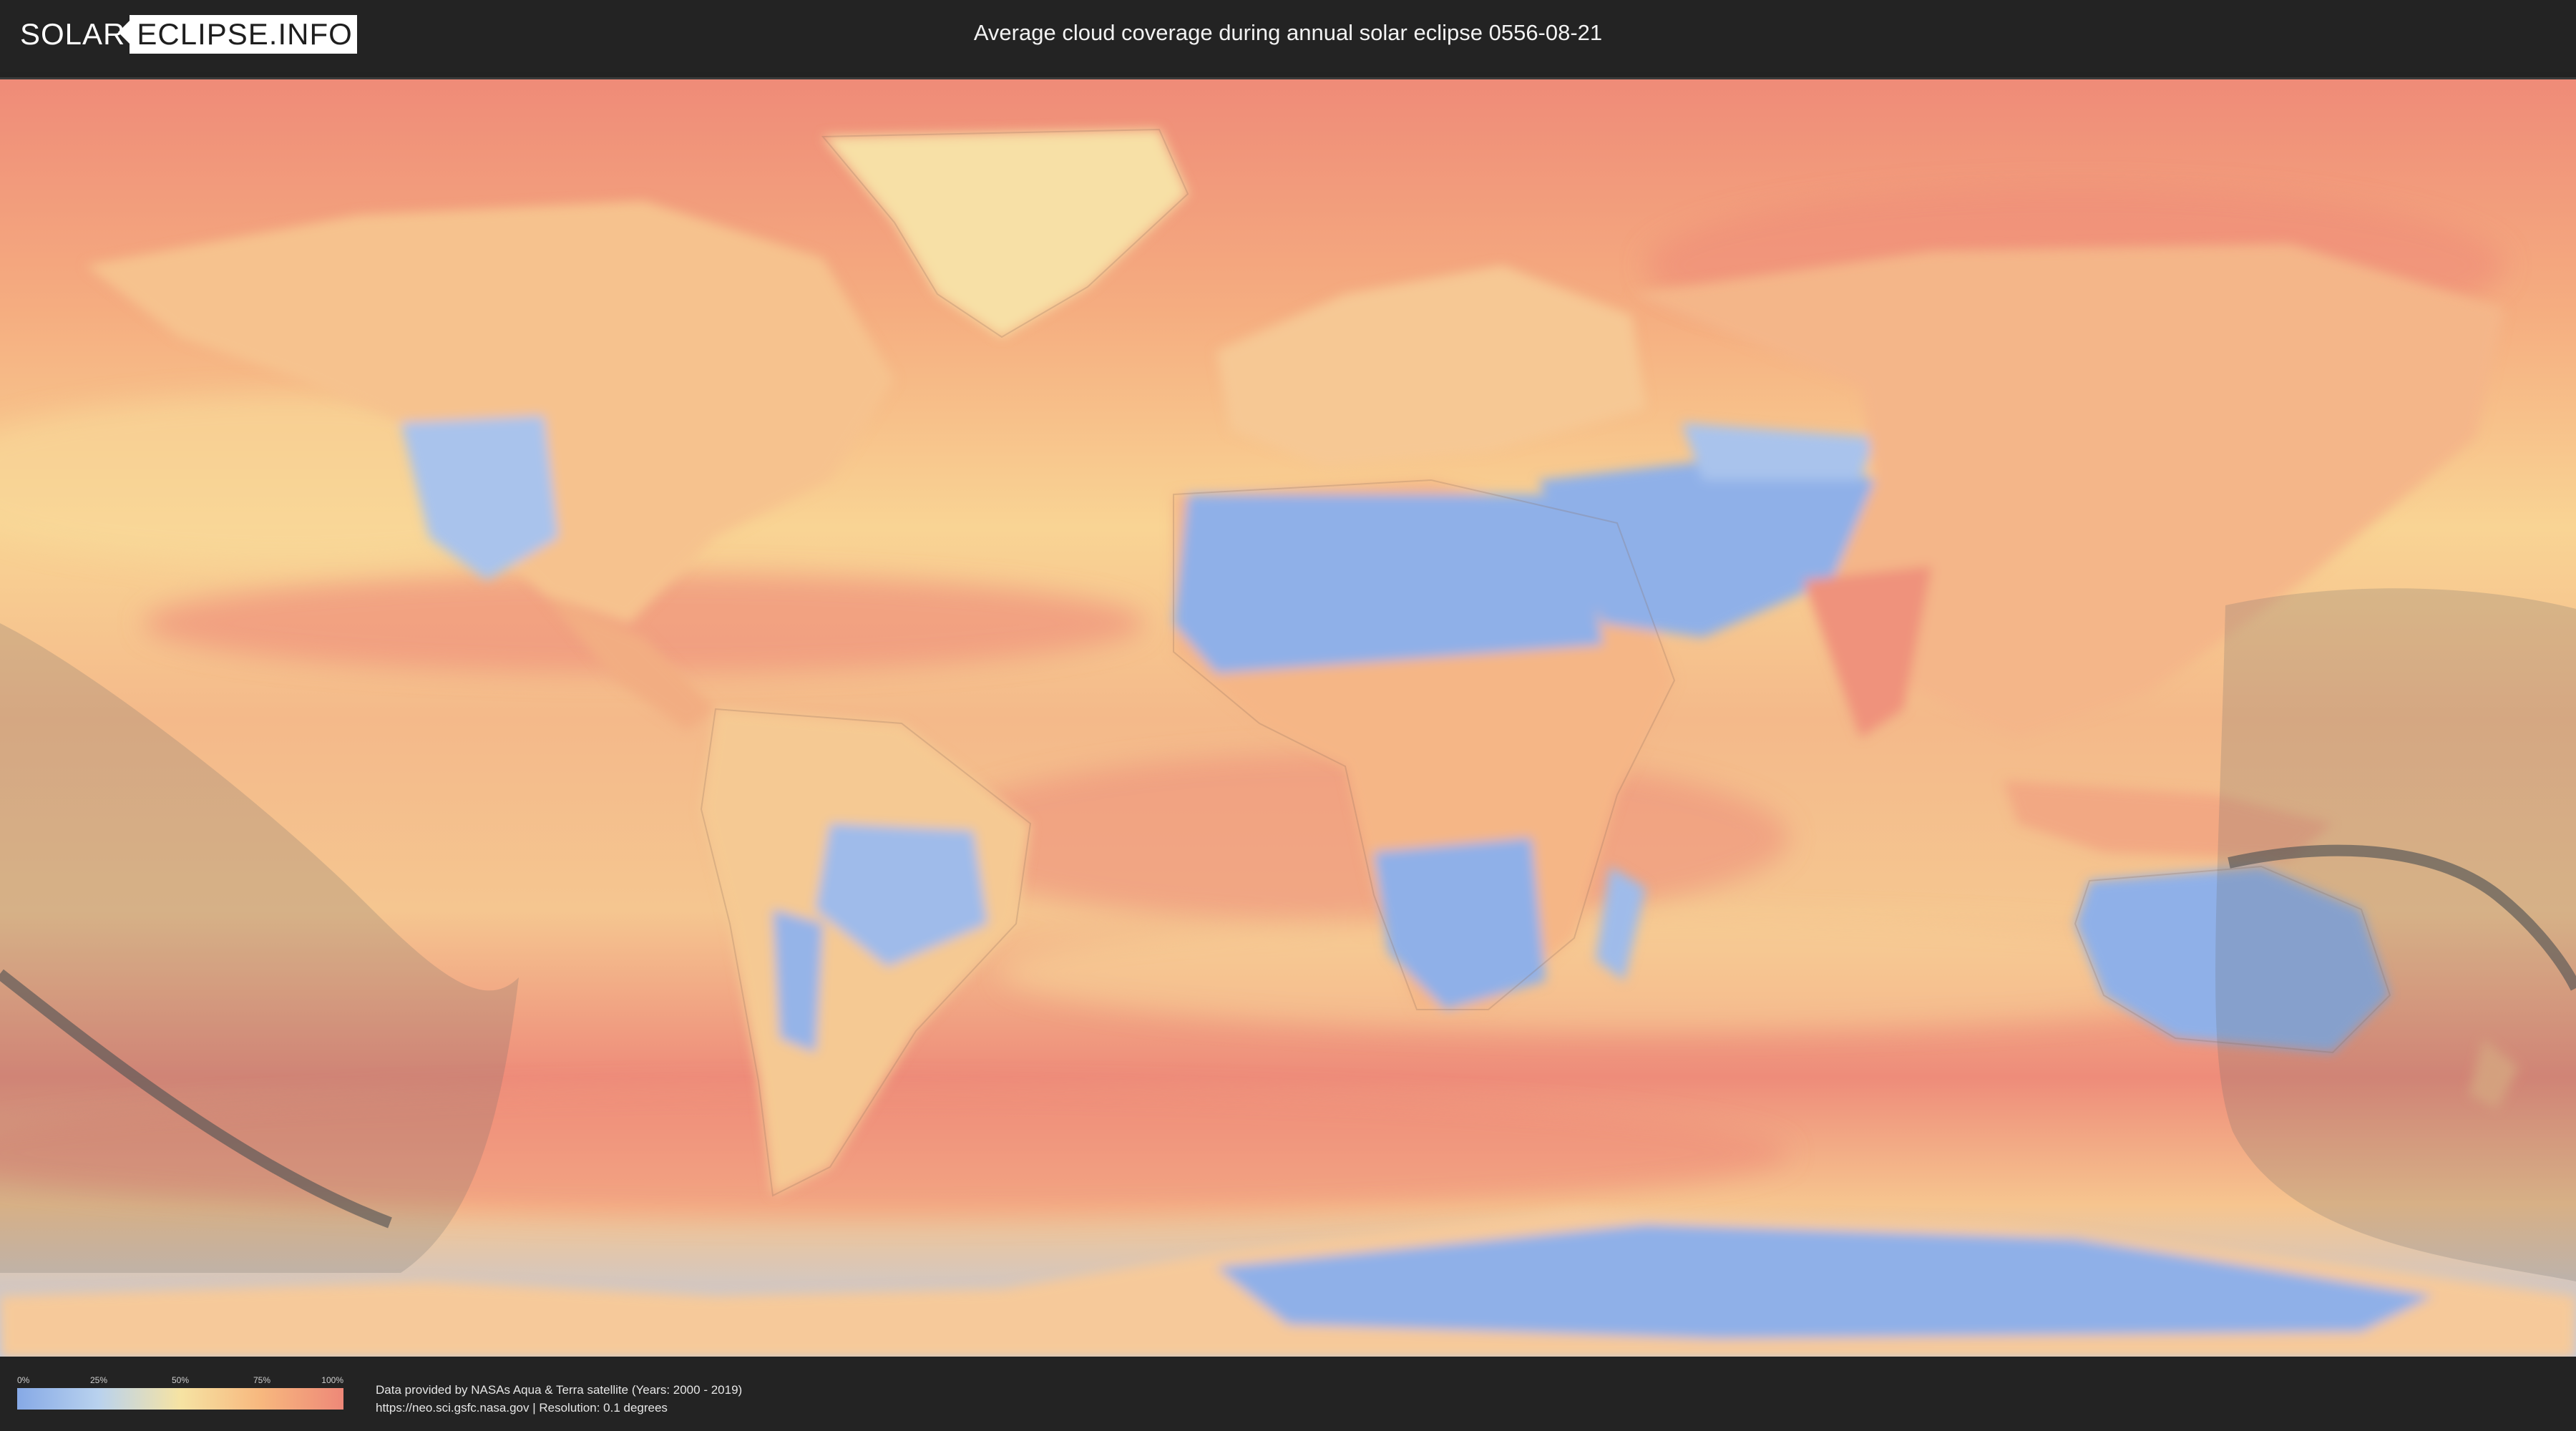 The height and width of the screenshot is (1431, 2576). What do you see at coordinates (23, 1380) in the screenshot?
I see `legend-tick-0: 0%` at bounding box center [23, 1380].